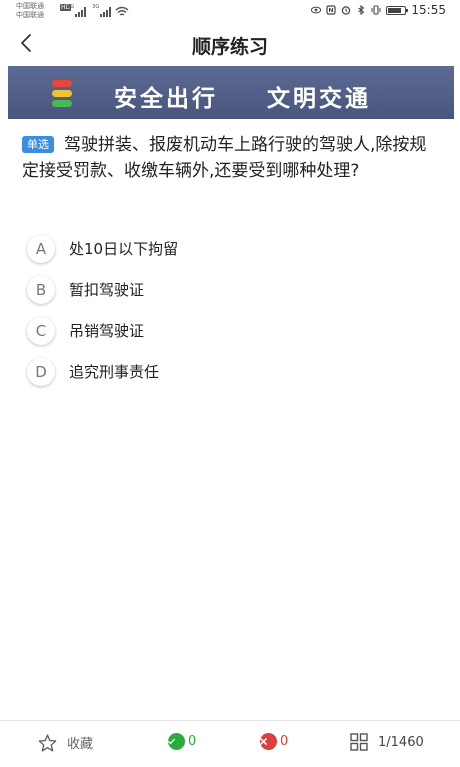  I want to click on option-a: A 处10日以下拘留, so click(227, 248).